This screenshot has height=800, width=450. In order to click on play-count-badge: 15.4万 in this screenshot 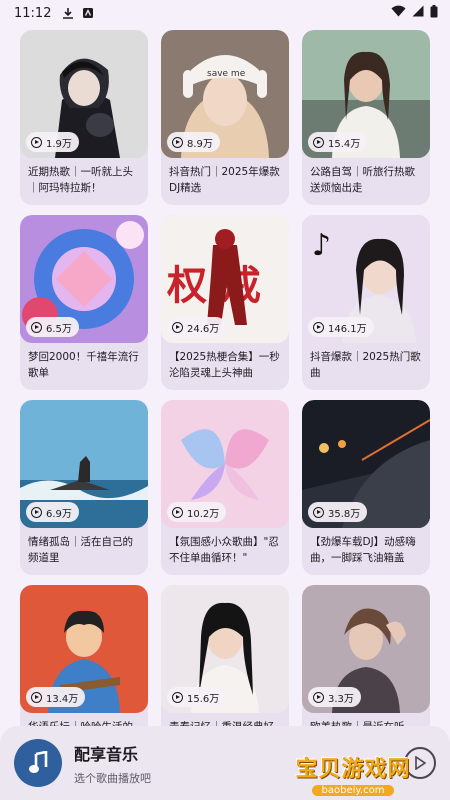, I will do `click(338, 142)`.